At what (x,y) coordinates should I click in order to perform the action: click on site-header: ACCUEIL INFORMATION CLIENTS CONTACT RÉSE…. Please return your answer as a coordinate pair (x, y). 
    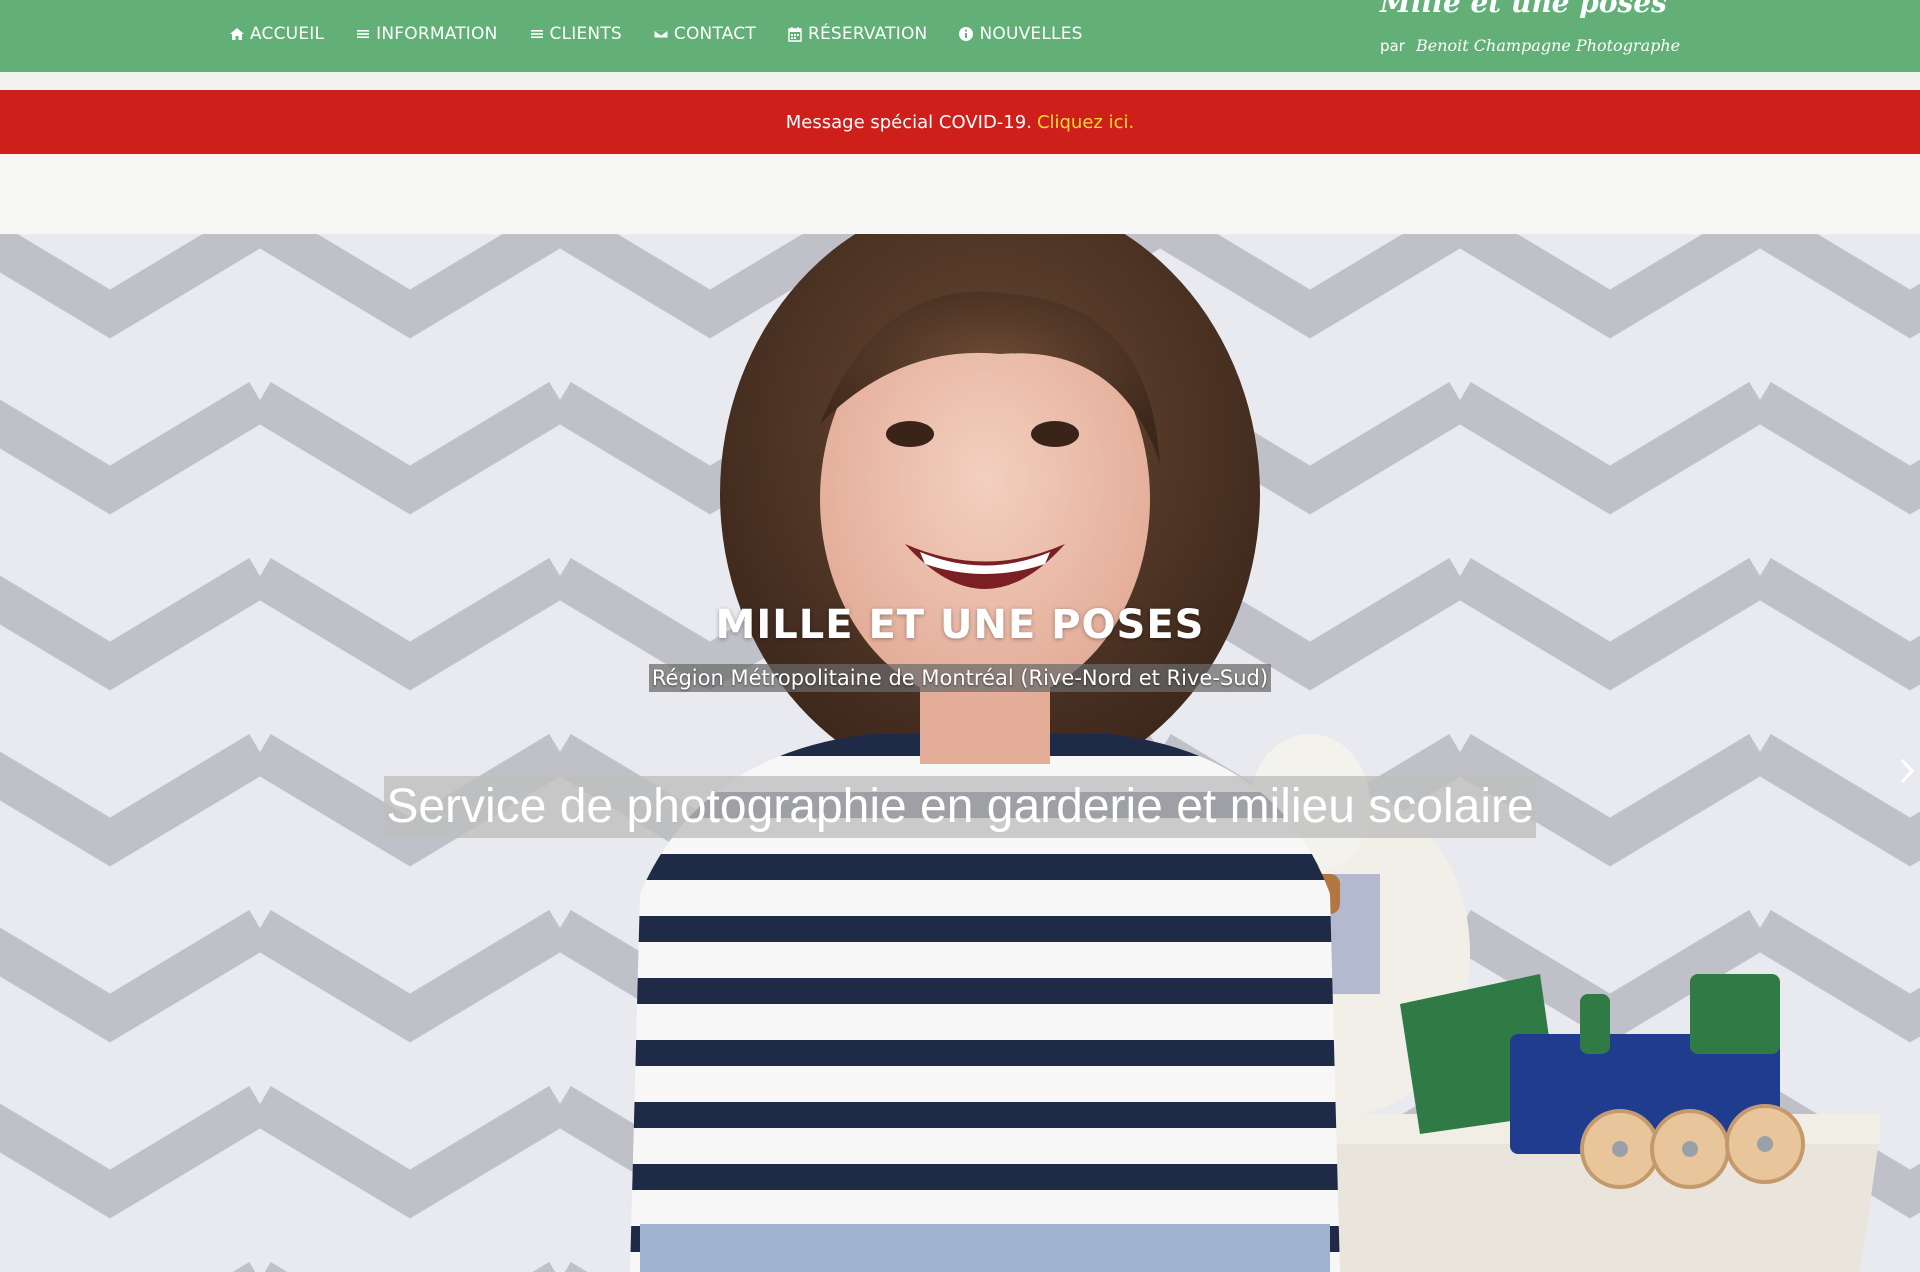
    Looking at the image, I should click on (960, 36).